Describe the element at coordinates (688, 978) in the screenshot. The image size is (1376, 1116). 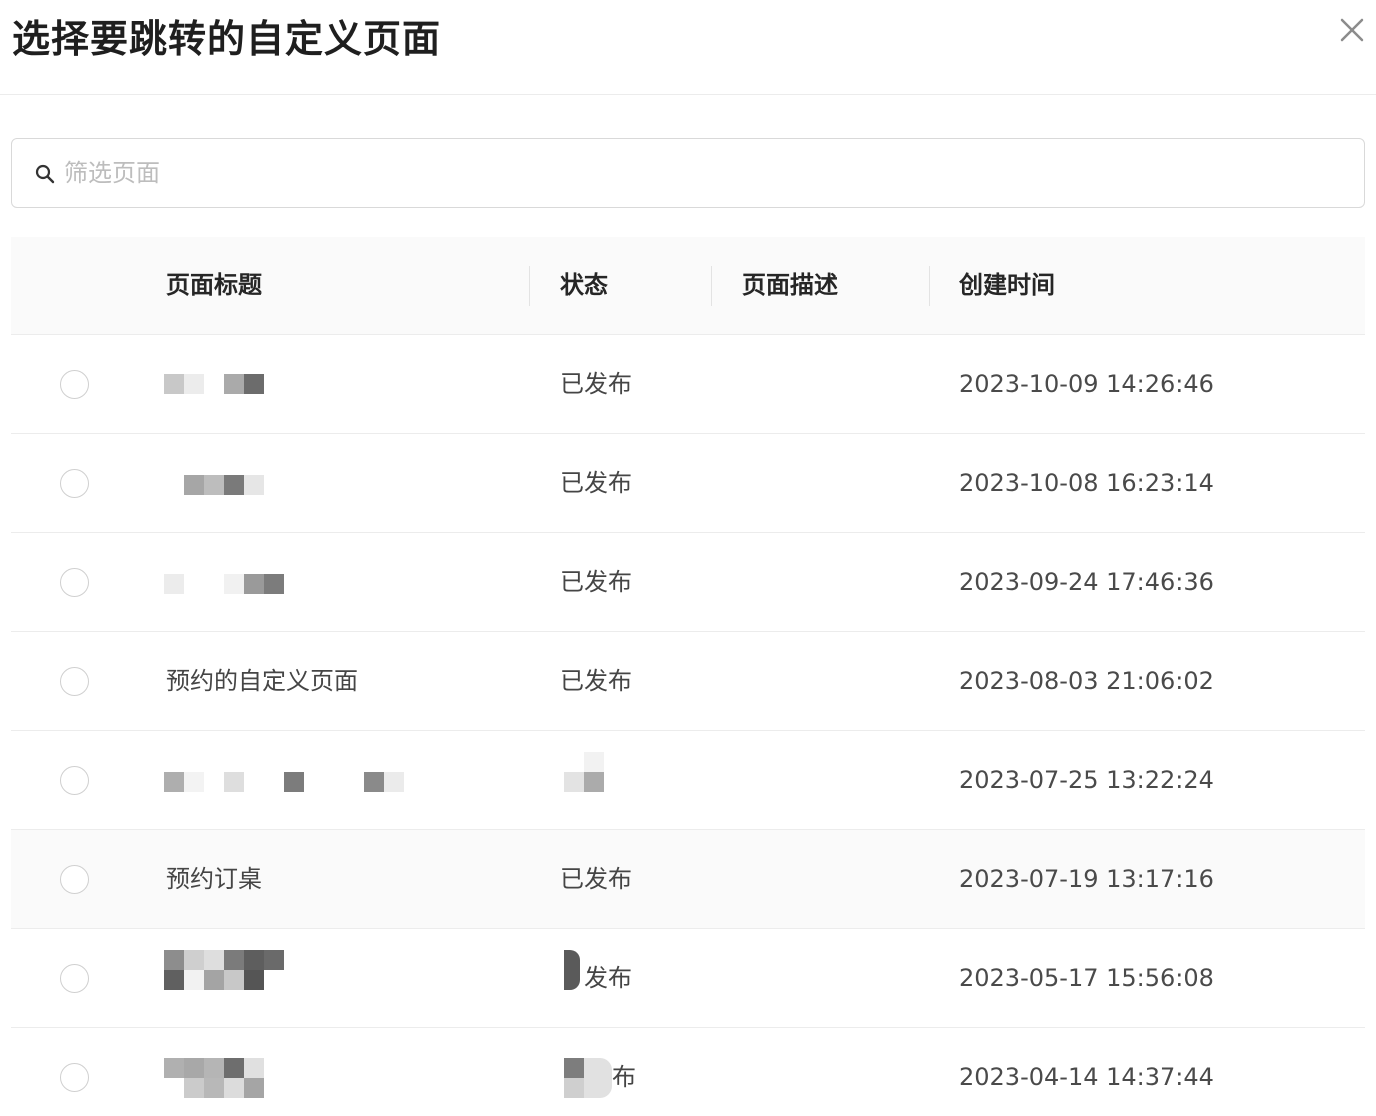
I see `table-row: 发布 2023-05-17 15:56:08` at that location.